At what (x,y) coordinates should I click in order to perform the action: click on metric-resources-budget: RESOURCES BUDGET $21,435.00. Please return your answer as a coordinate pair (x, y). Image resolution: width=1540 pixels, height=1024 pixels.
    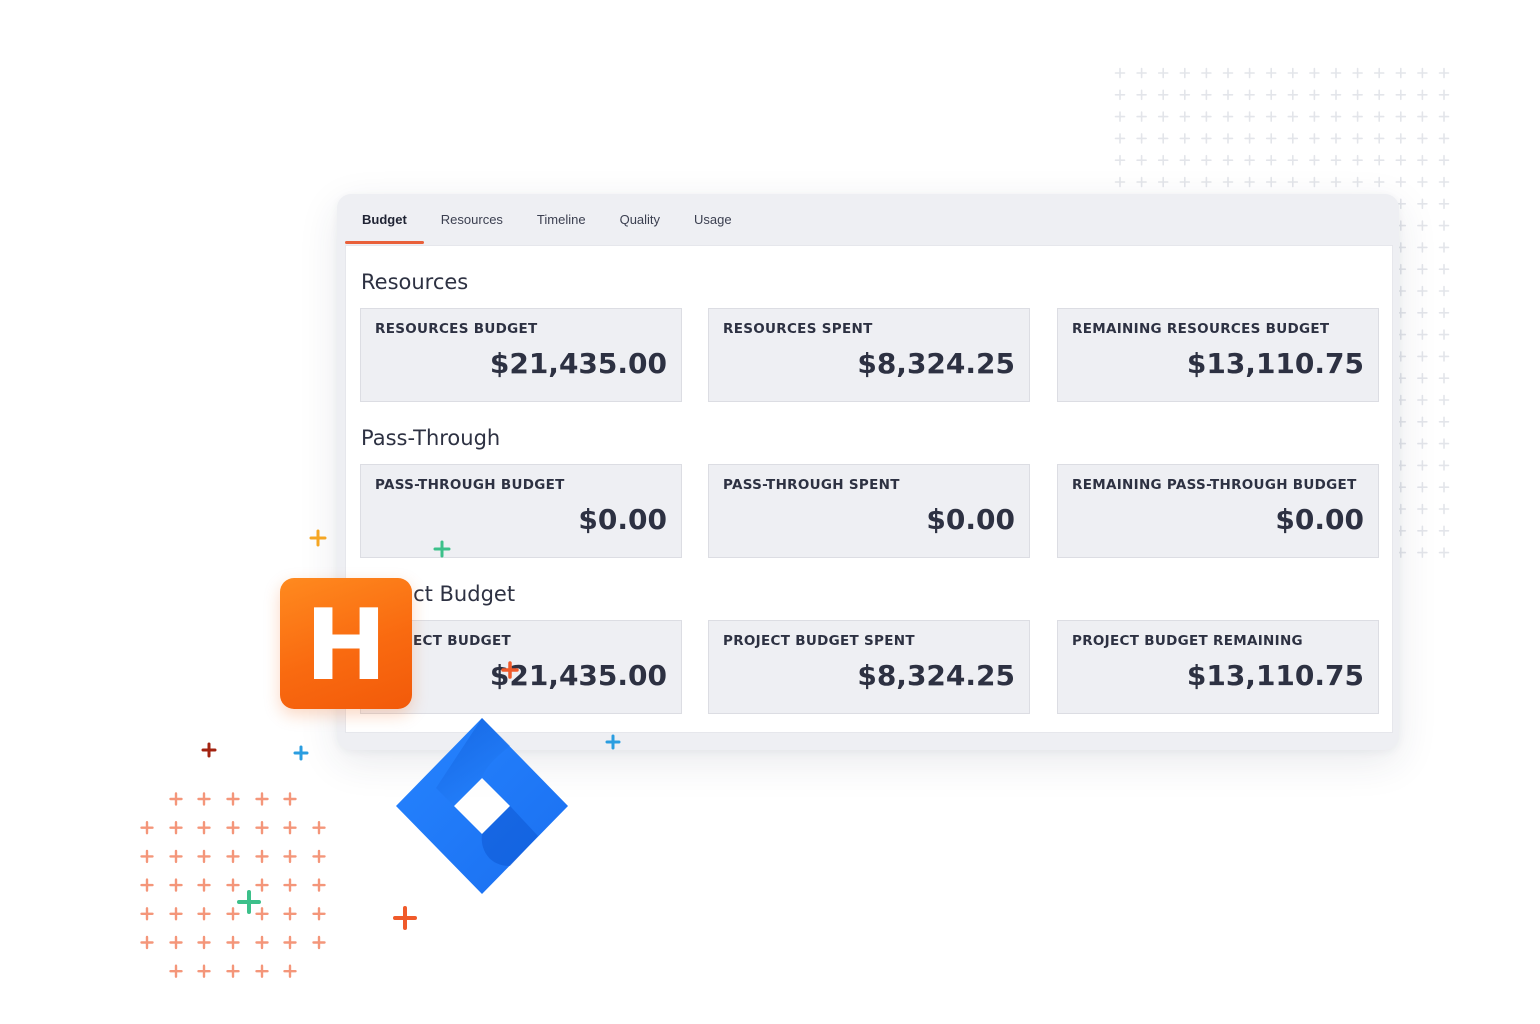
    Looking at the image, I should click on (521, 355).